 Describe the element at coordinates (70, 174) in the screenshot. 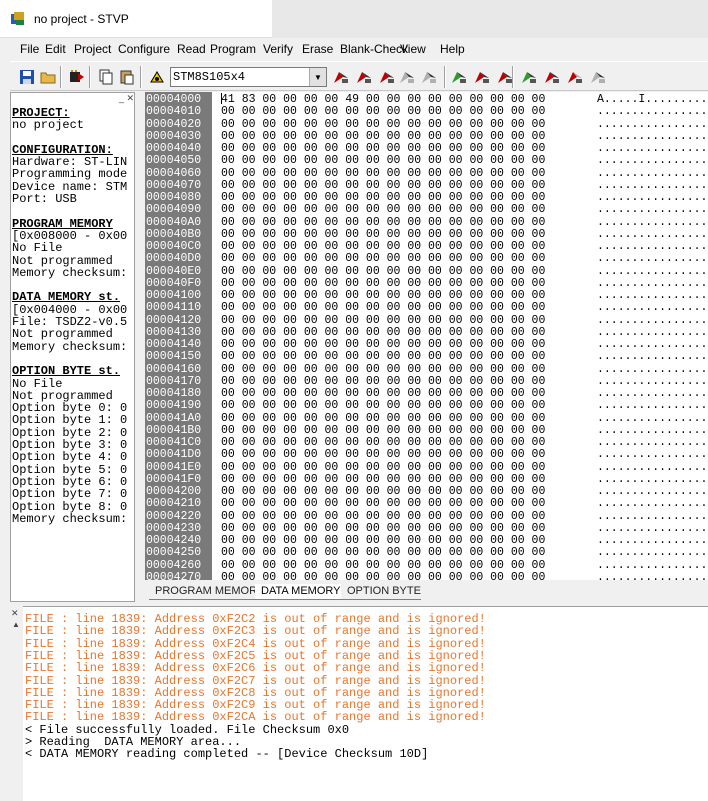

I see `info-line: Programming mode` at that location.